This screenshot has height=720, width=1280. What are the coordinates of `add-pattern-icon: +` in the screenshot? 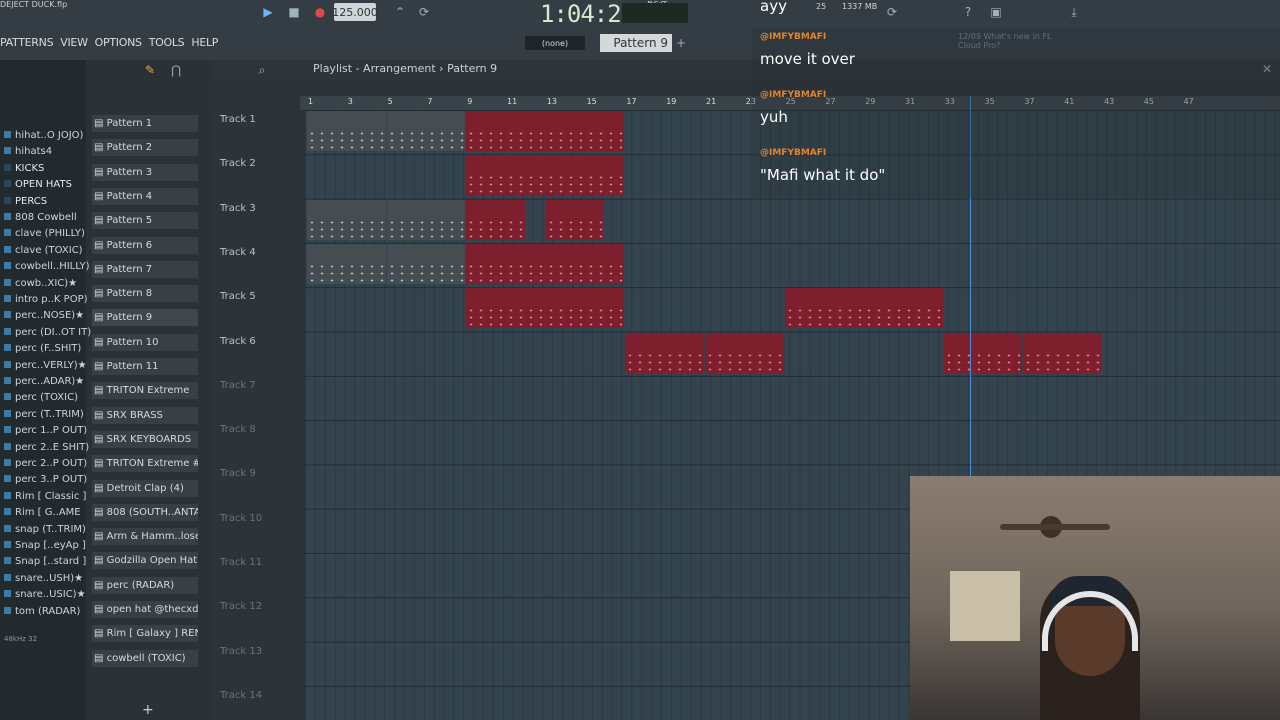 It's located at (681, 43).